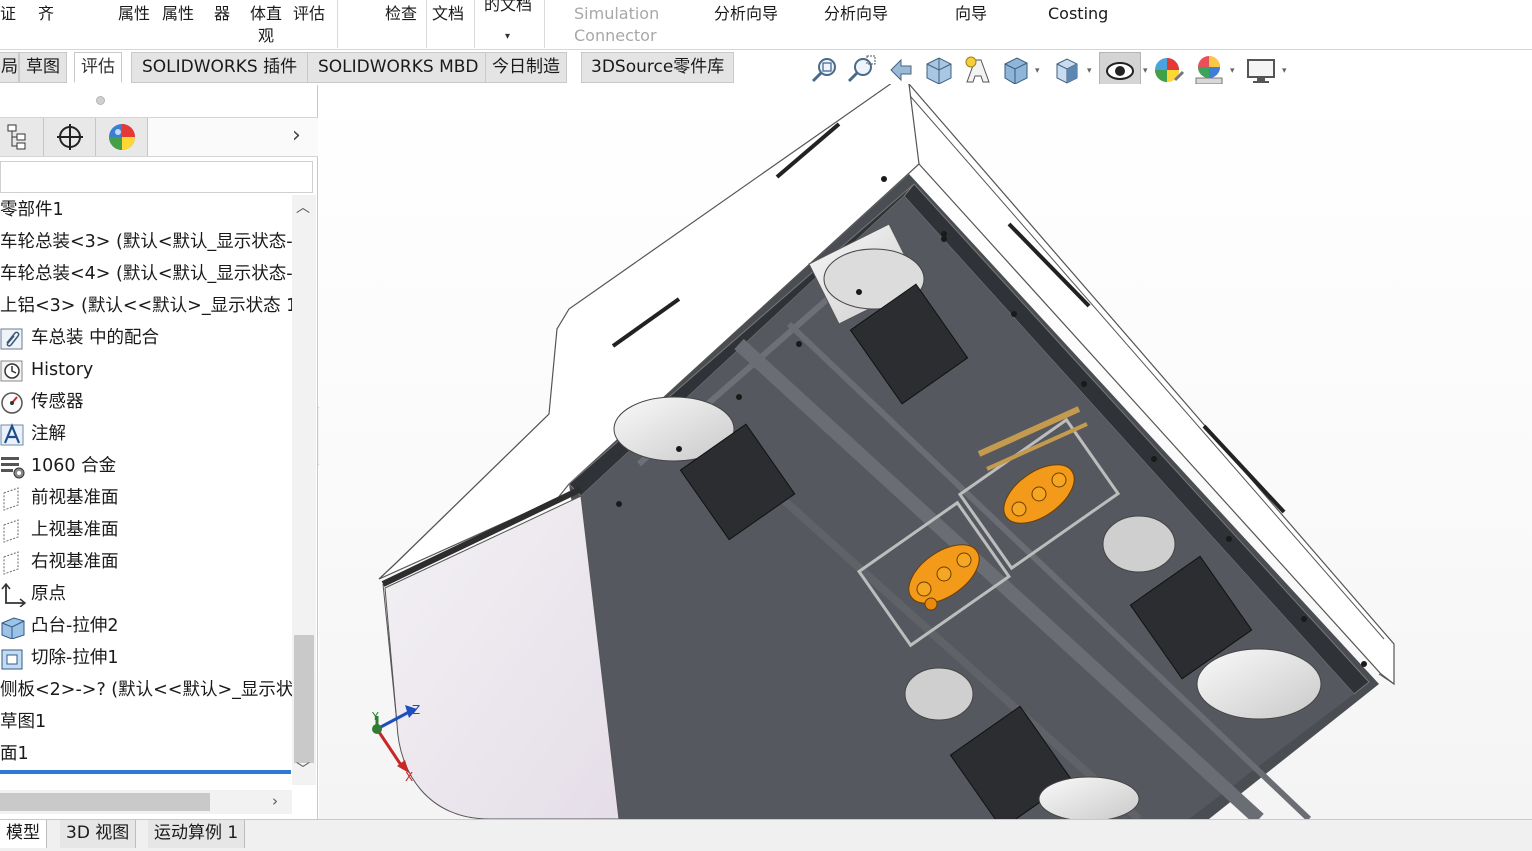  What do you see at coordinates (266, 14) in the screenshot?
I see `ribbon-item-compare-body: 体直` at bounding box center [266, 14].